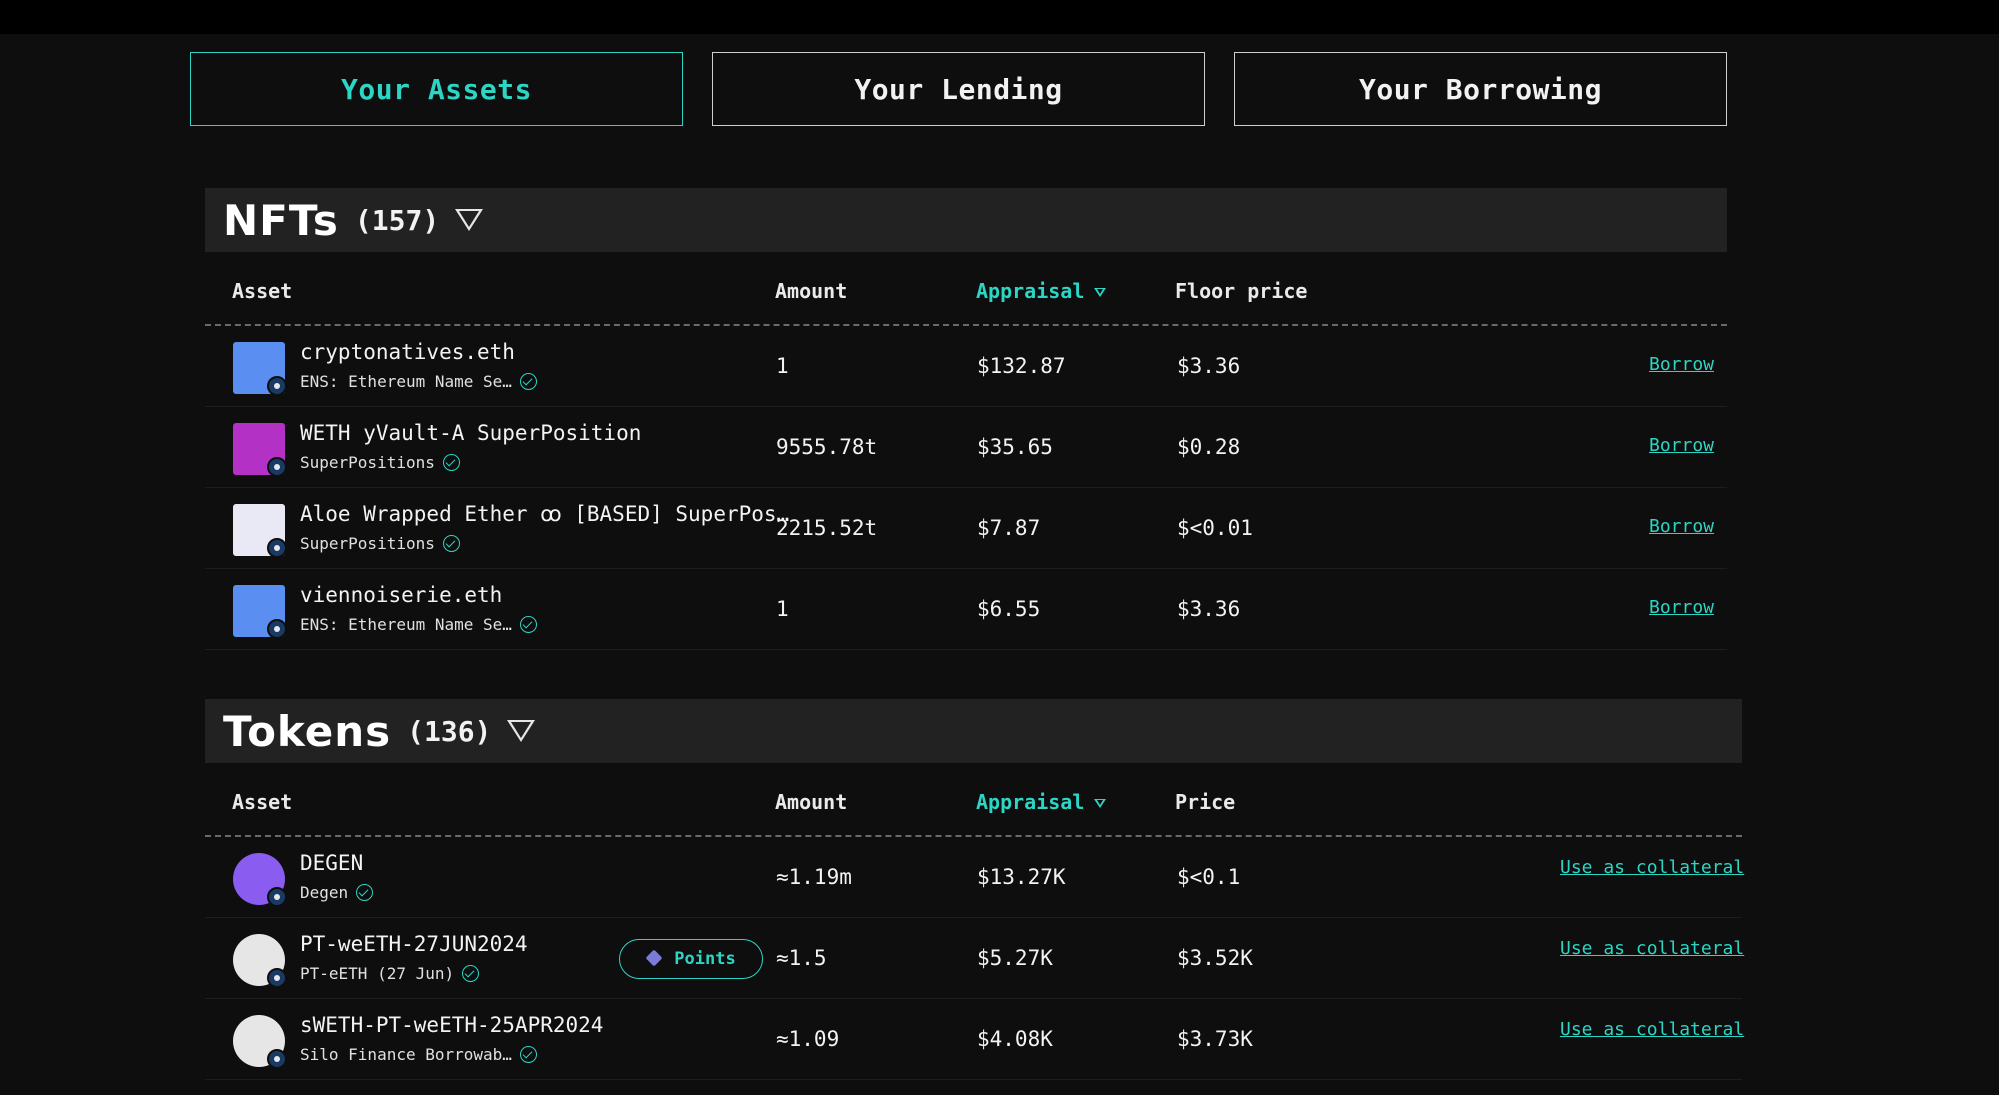 This screenshot has height=1095, width=1999. I want to click on asset-name: cryptonatives.eth, so click(407, 352).